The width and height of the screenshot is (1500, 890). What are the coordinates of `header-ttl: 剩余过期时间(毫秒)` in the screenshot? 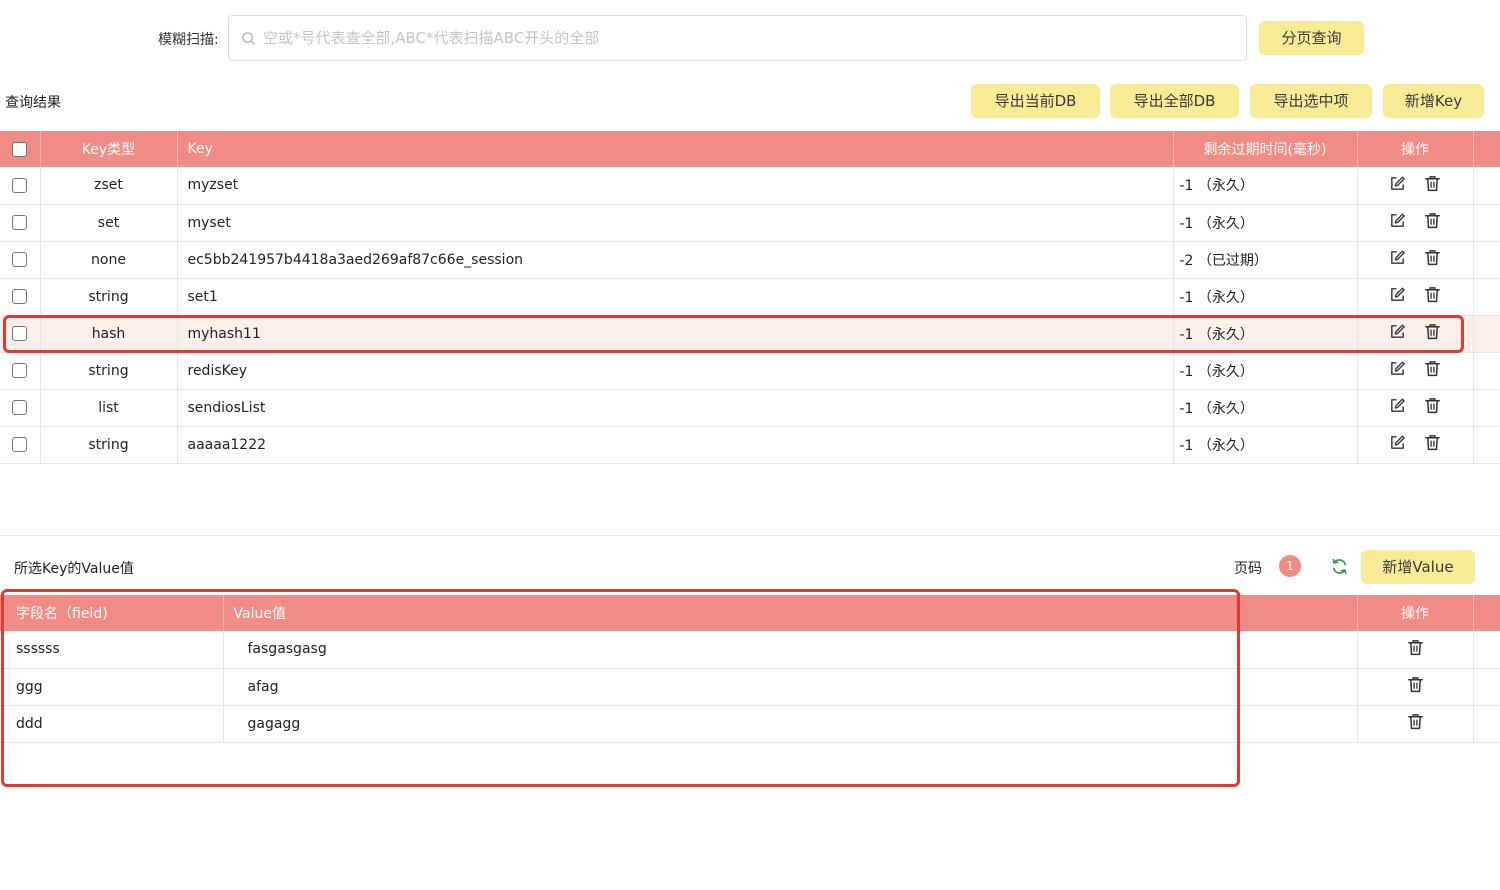 It's located at (1265, 149).